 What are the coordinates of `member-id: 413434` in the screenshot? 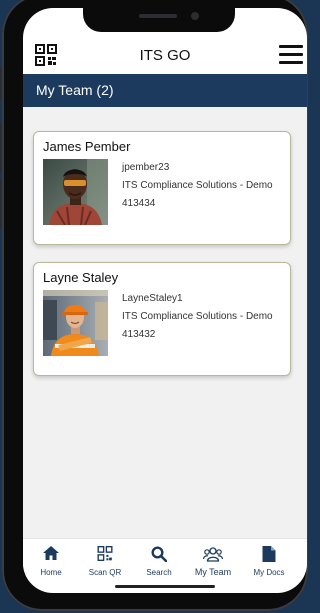 It's located at (139, 203).